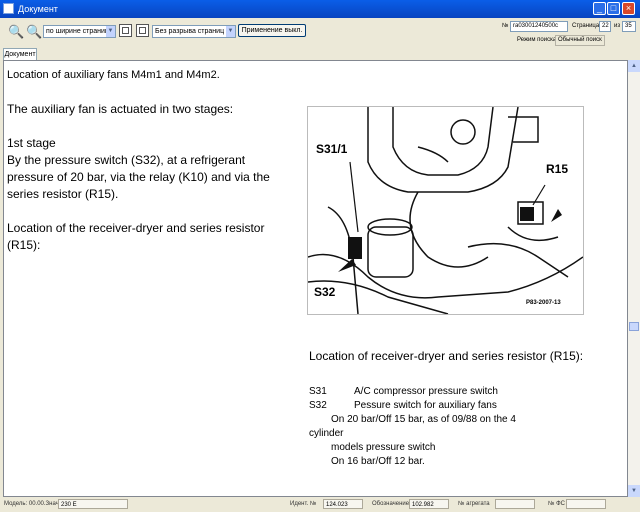 The width and height of the screenshot is (640, 512). Describe the element at coordinates (303, 504) in the screenshot. I see `ident-label: Идент. №` at that location.